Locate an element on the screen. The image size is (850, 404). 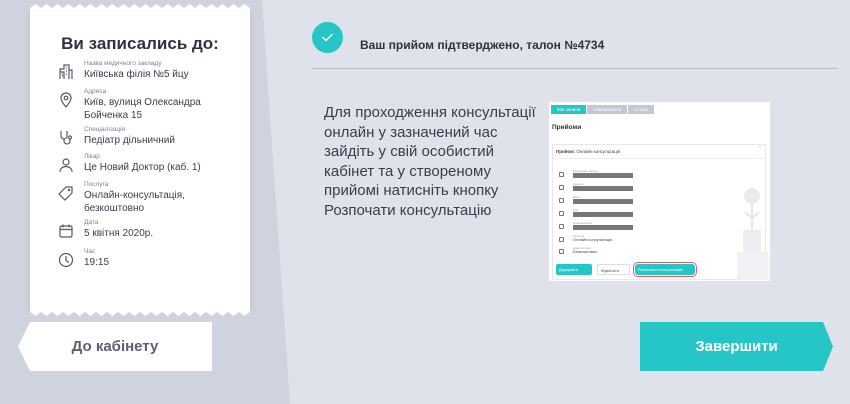
header-divider is located at coordinates (575, 68).